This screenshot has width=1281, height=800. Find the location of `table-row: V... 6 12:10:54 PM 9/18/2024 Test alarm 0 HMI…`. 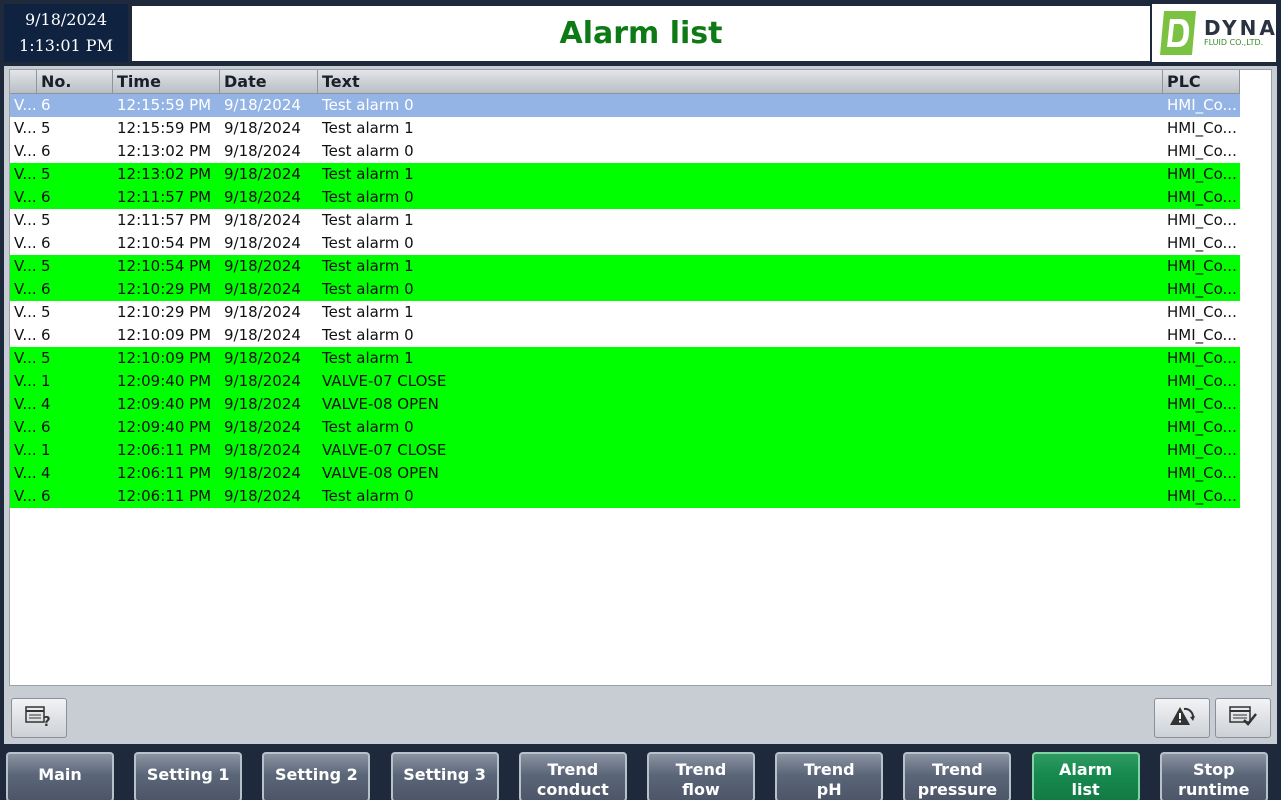

table-row: V... 6 12:10:54 PM 9/18/2024 Test alarm 0 HMI… is located at coordinates (625, 243).